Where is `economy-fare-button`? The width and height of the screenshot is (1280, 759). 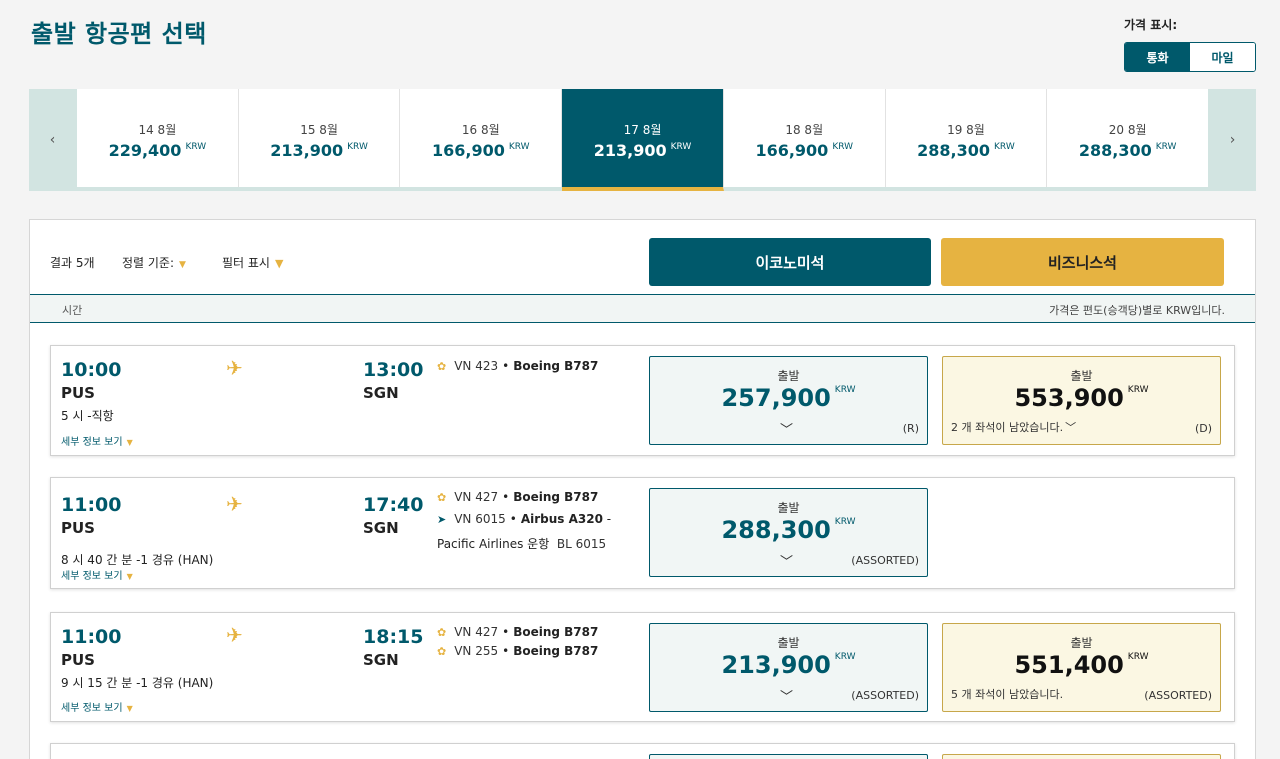
economy-fare-button is located at coordinates (788, 756).